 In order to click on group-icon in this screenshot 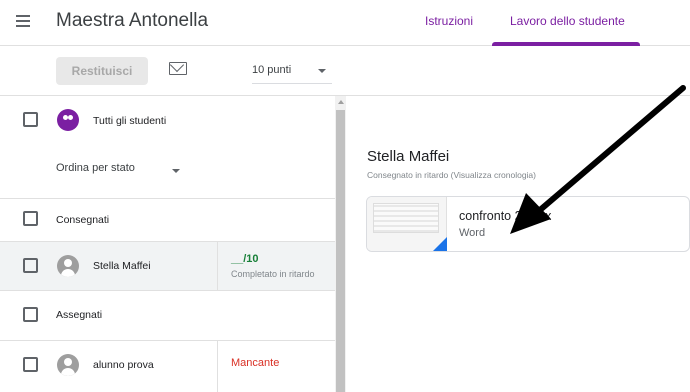, I will do `click(68, 120)`.